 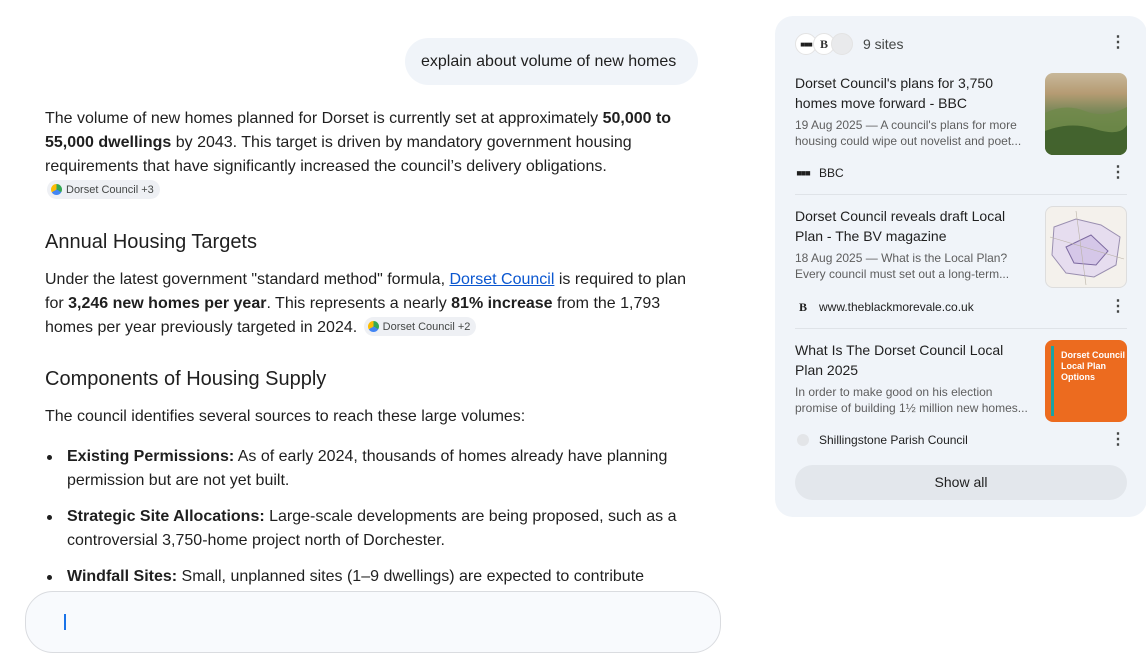 I want to click on user-message-bubble: explain about volume of new homes, so click(x=551, y=61).